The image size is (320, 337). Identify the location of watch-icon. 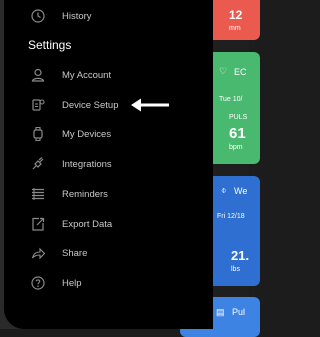
(38, 134).